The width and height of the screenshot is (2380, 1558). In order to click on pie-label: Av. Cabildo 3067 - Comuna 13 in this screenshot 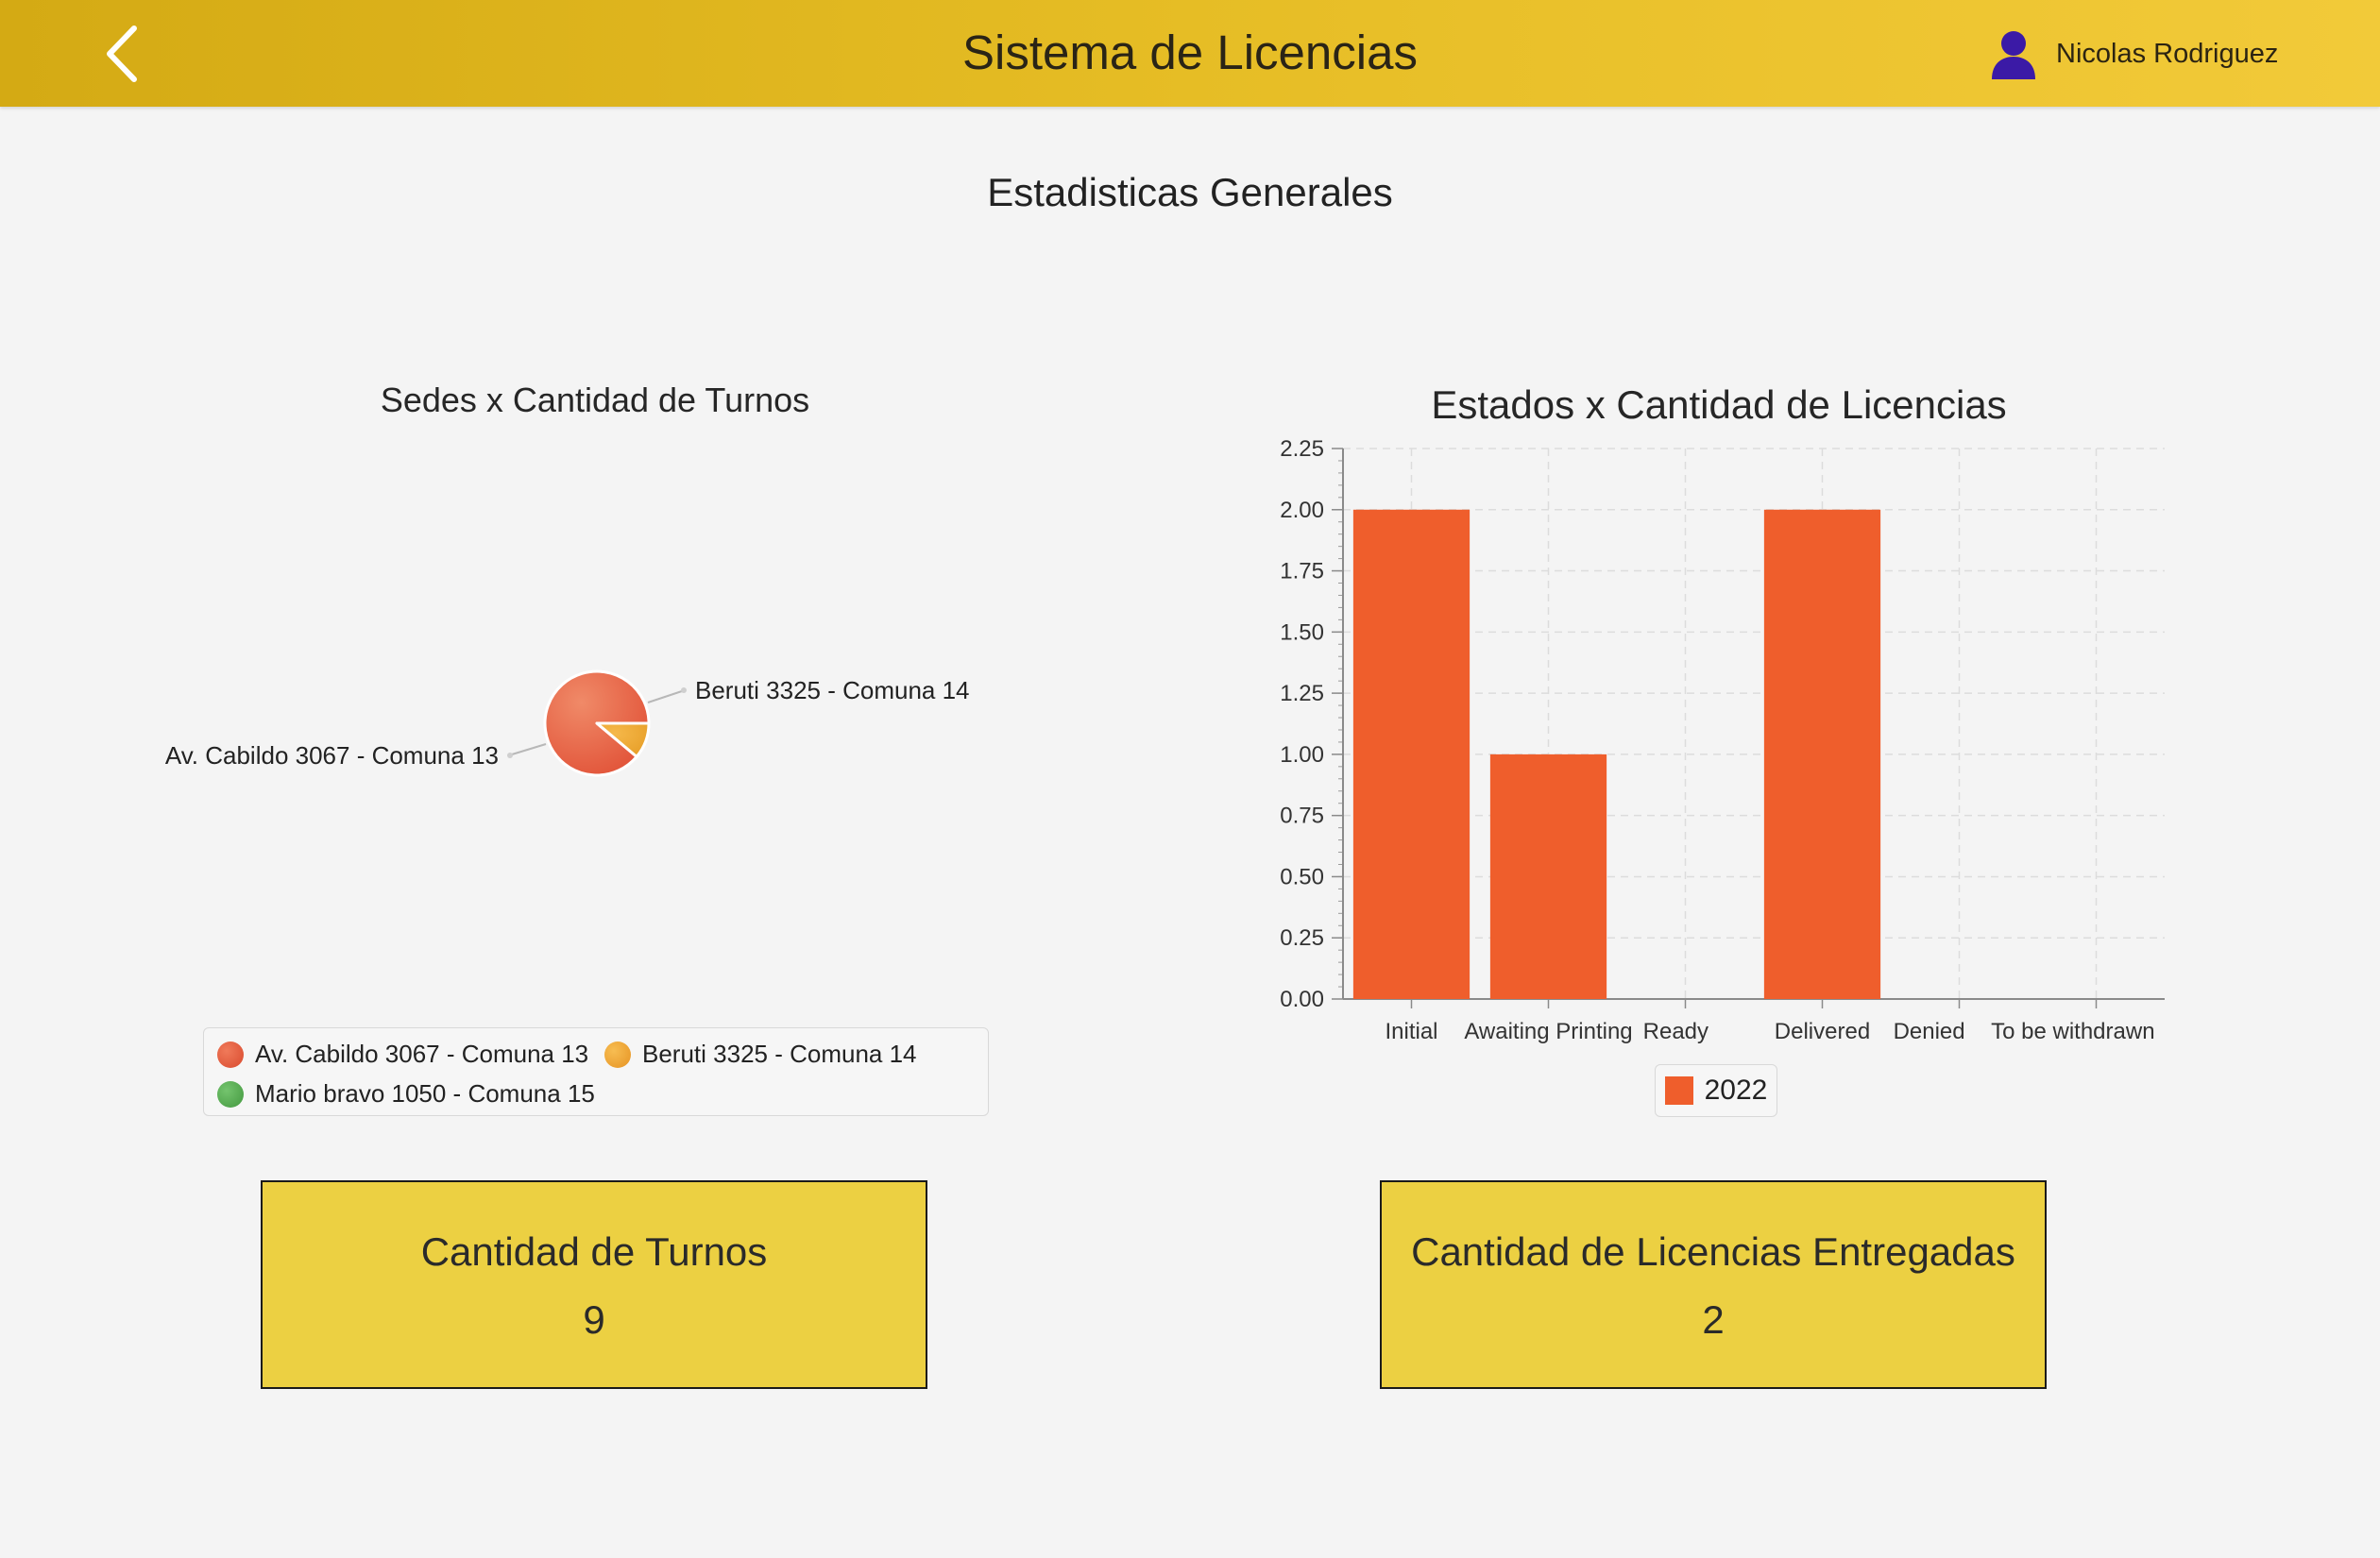, I will do `click(332, 755)`.